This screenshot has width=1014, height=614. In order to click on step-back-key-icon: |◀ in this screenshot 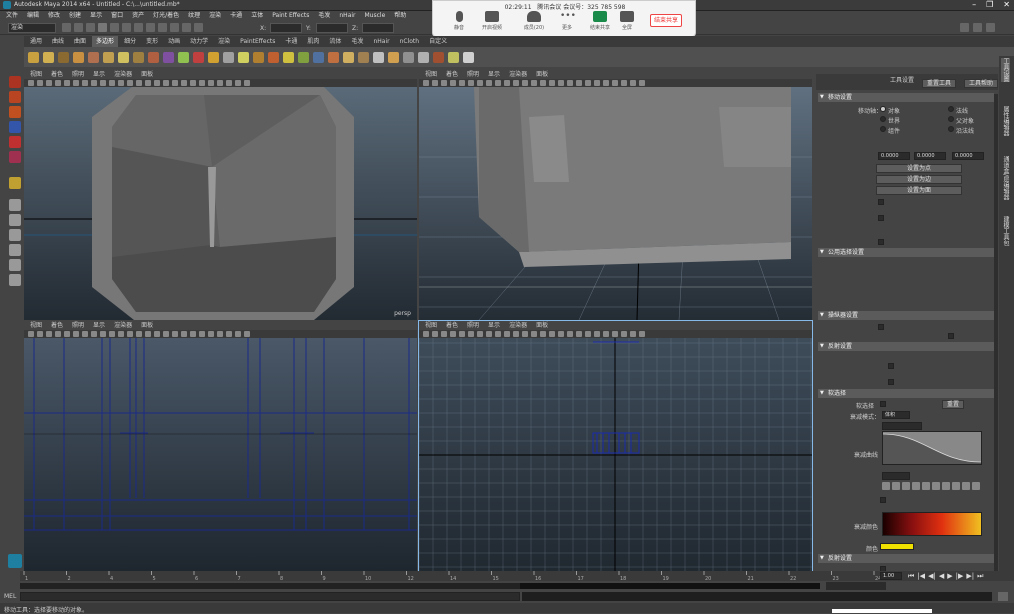, I will do `click(921, 576)`.